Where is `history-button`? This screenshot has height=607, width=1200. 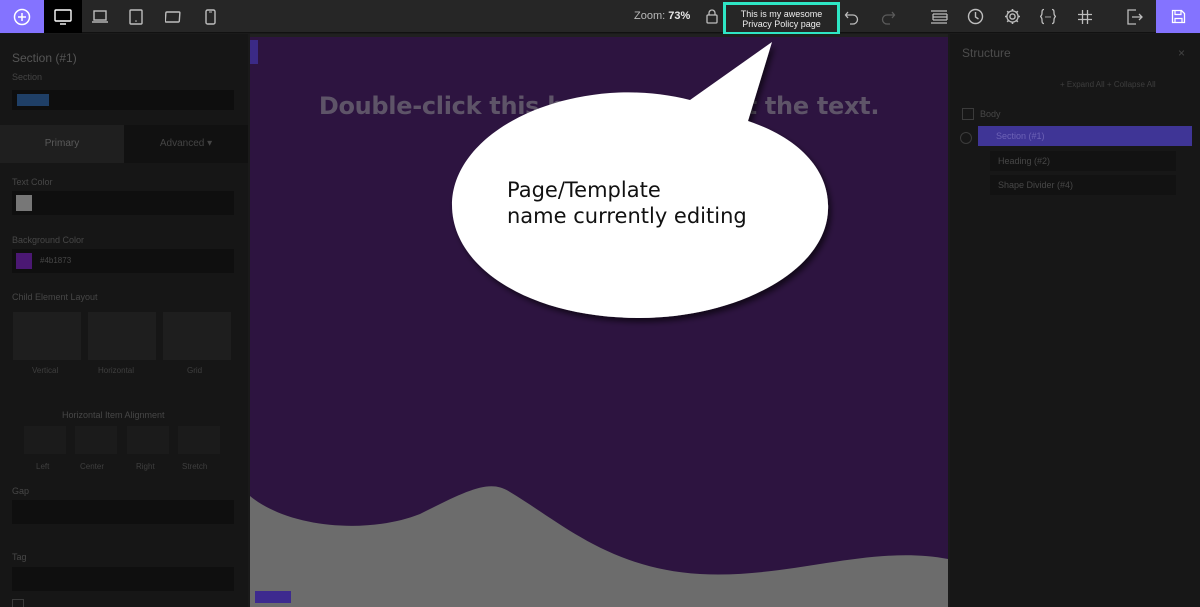
history-button is located at coordinates (975, 16).